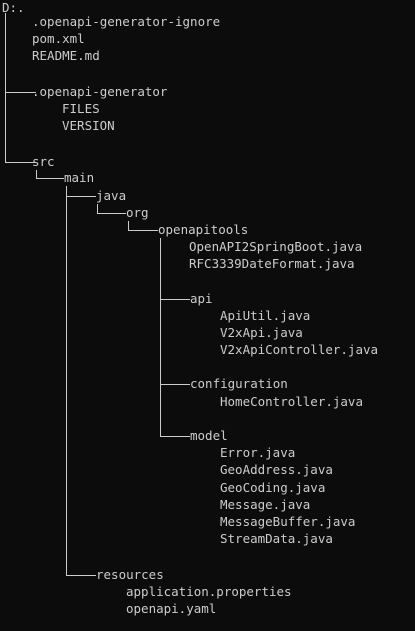 The height and width of the screenshot is (631, 415). I want to click on tree-item-file: ApiUtil.java, so click(265, 315).